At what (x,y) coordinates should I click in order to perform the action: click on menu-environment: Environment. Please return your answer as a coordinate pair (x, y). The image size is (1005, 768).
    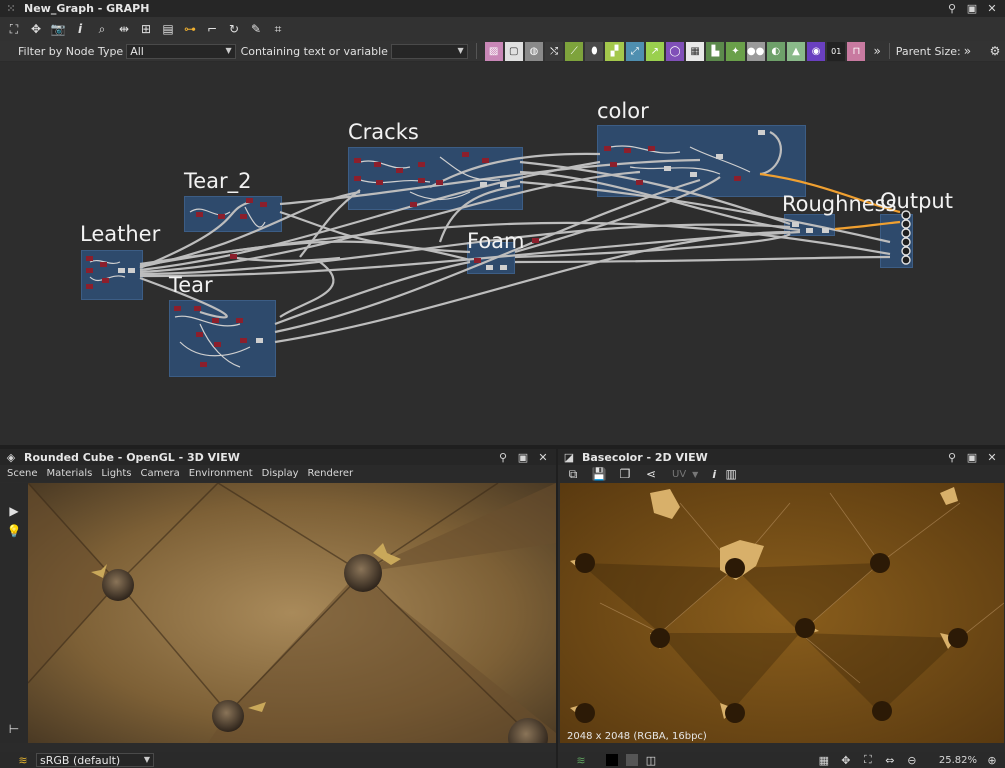
    Looking at the image, I should click on (221, 473).